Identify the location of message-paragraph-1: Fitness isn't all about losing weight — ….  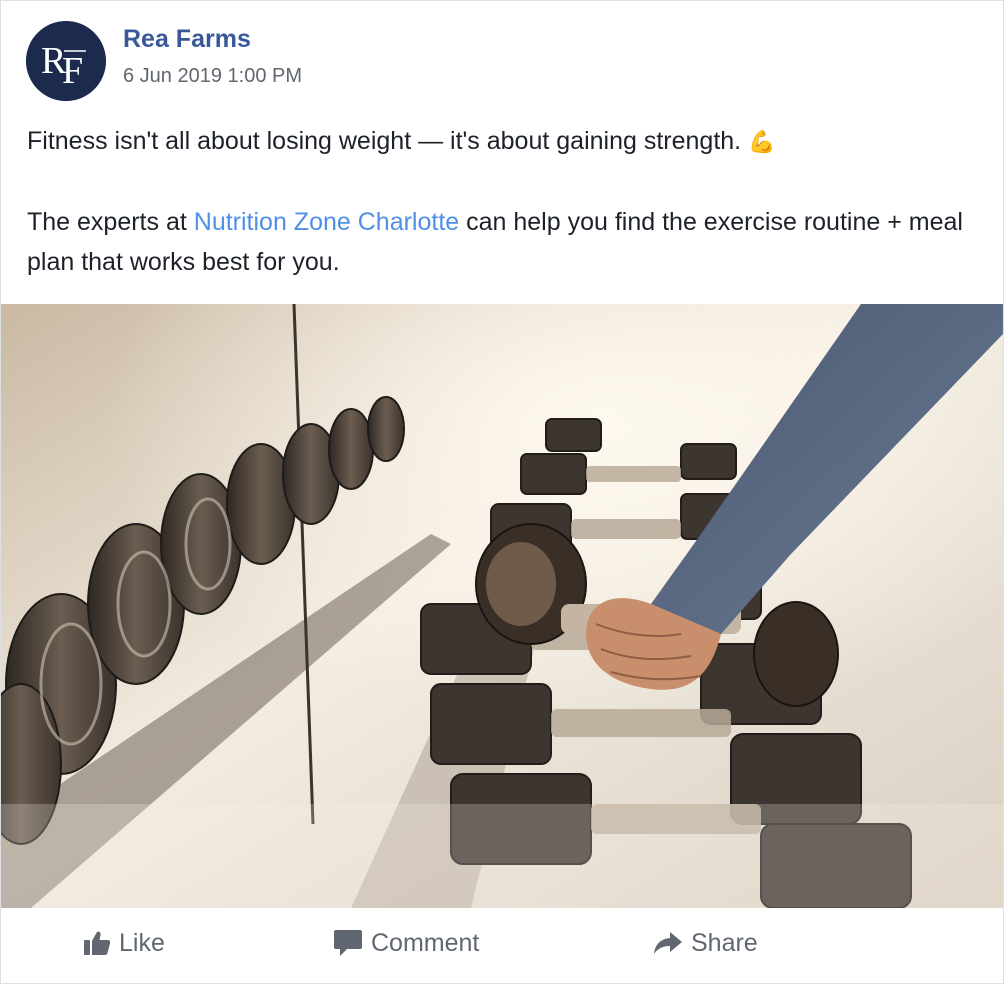
(502, 141).